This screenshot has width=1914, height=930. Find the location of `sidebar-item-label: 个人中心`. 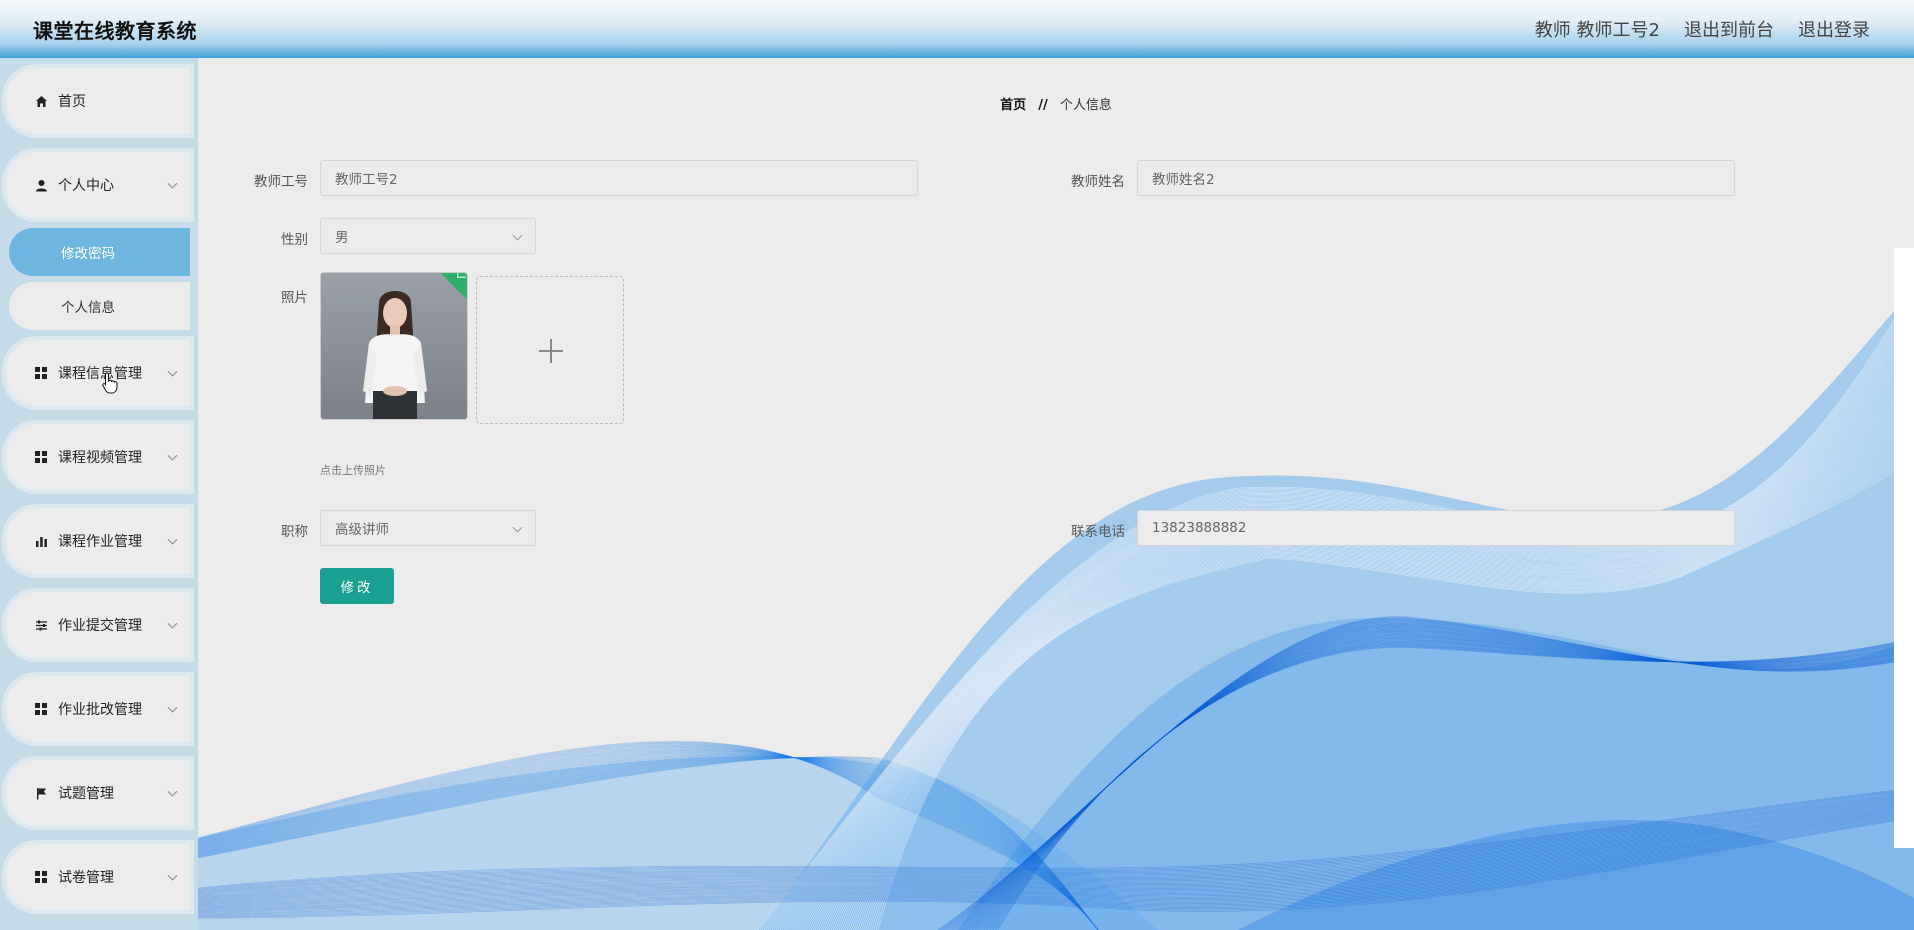

sidebar-item-label: 个人中心 is located at coordinates (86, 186).